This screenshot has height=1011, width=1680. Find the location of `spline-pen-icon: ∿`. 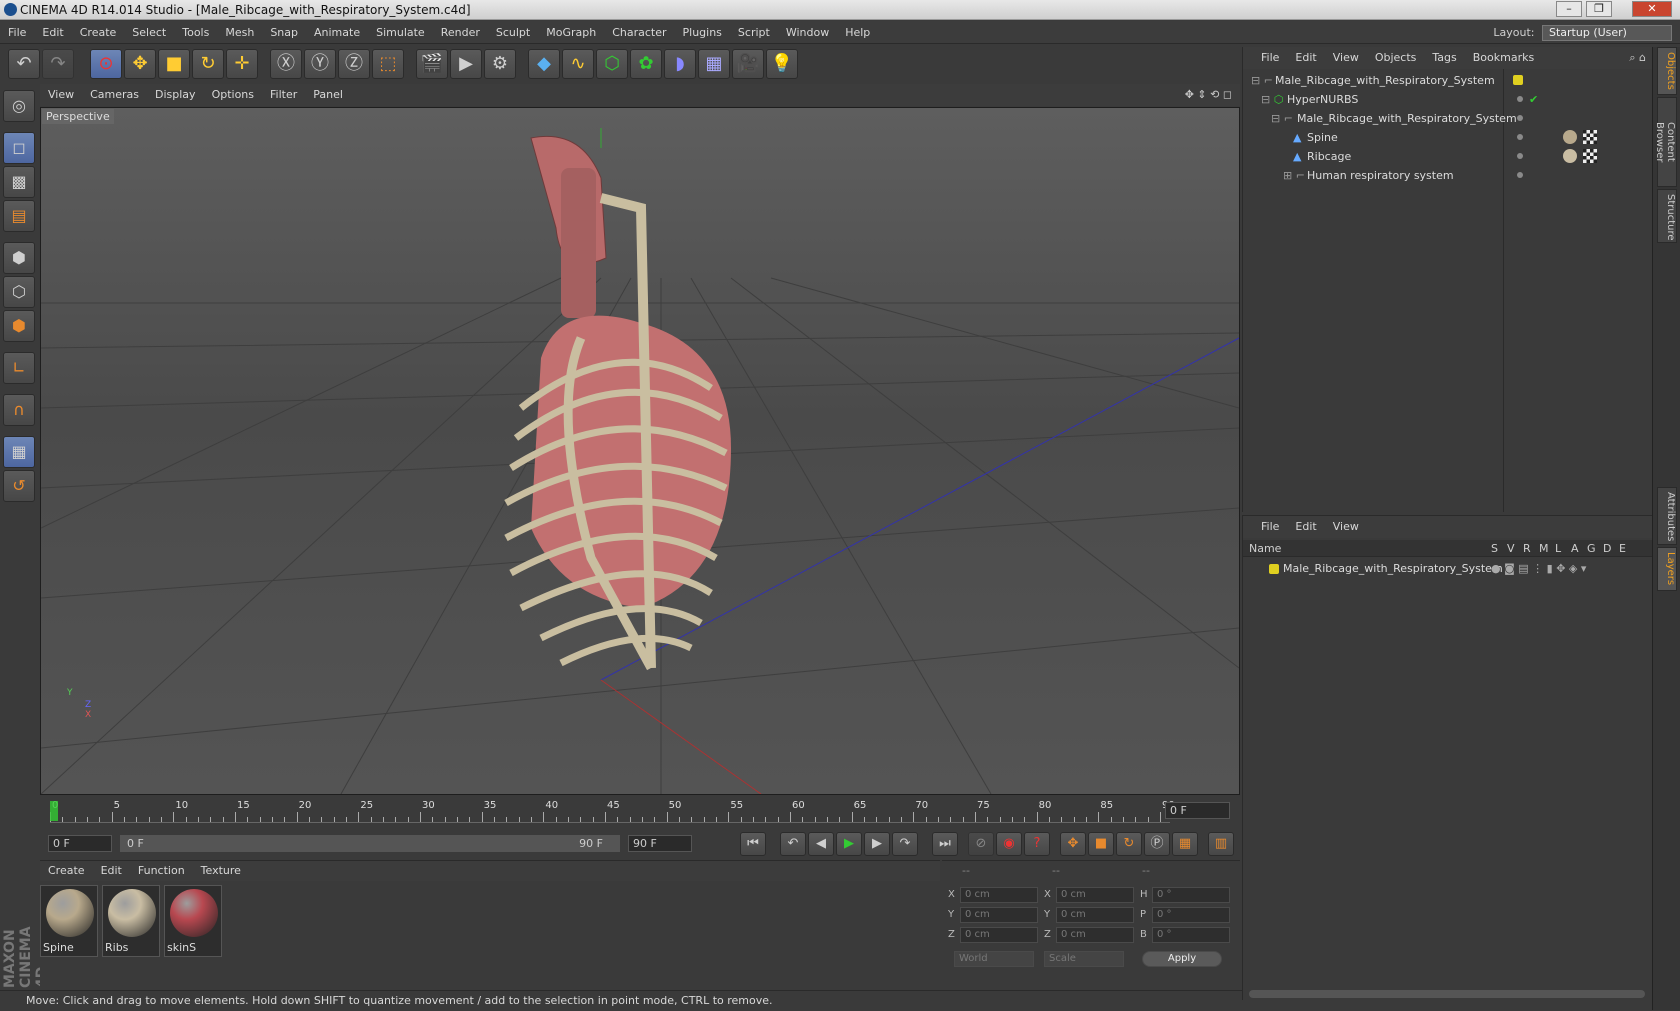

spline-pen-icon: ∿ is located at coordinates (578, 64).